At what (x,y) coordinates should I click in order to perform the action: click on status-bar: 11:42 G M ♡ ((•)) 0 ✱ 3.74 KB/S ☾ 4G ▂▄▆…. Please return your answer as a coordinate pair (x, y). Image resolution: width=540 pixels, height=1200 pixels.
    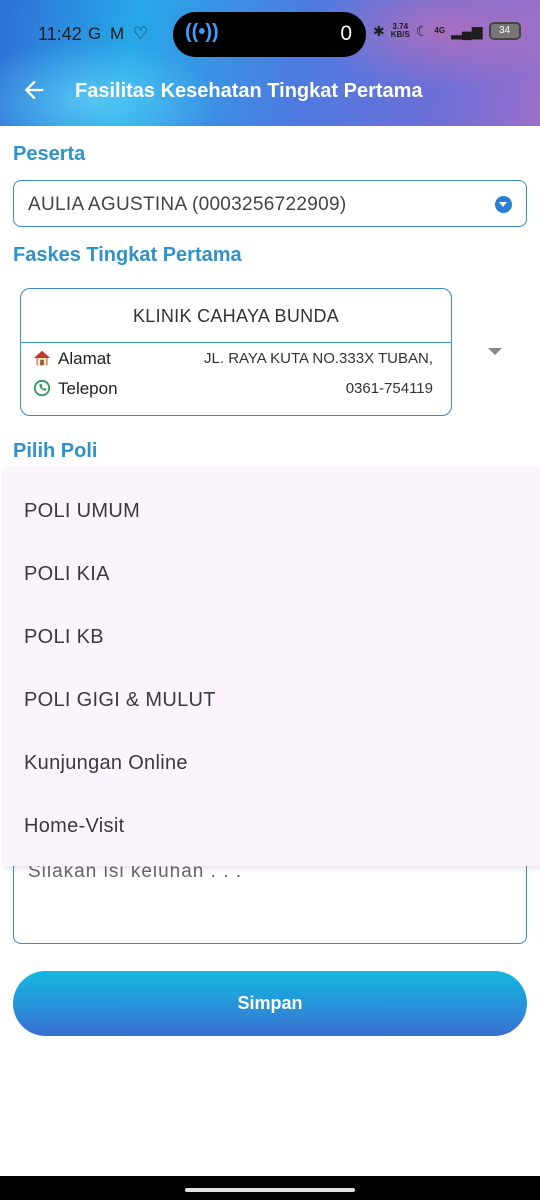
    Looking at the image, I should click on (270, 34).